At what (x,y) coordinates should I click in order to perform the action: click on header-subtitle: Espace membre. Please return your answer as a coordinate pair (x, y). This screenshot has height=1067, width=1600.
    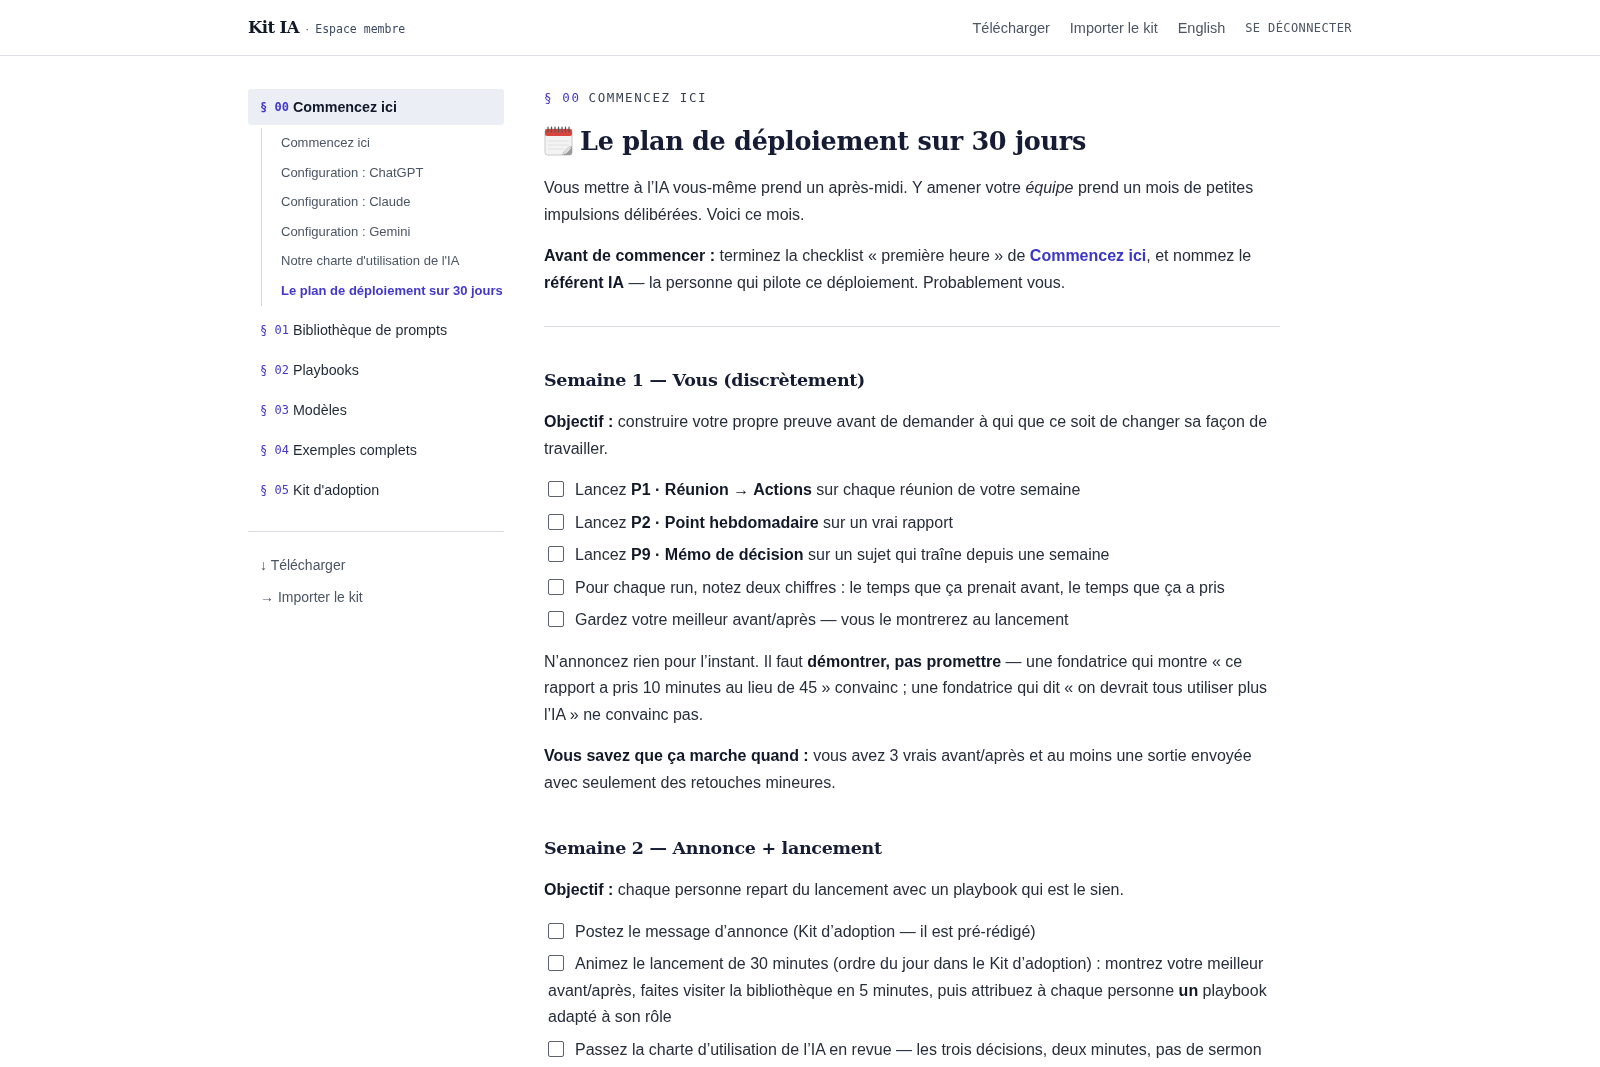
    Looking at the image, I should click on (360, 29).